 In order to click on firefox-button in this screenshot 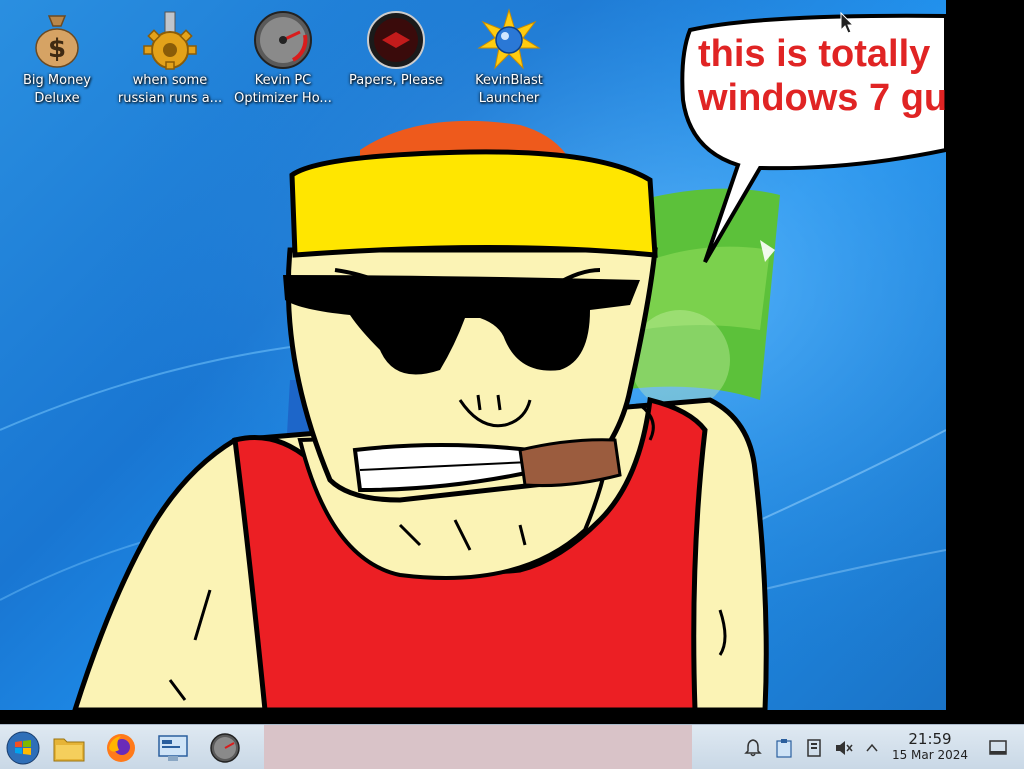, I will do `click(121, 748)`.